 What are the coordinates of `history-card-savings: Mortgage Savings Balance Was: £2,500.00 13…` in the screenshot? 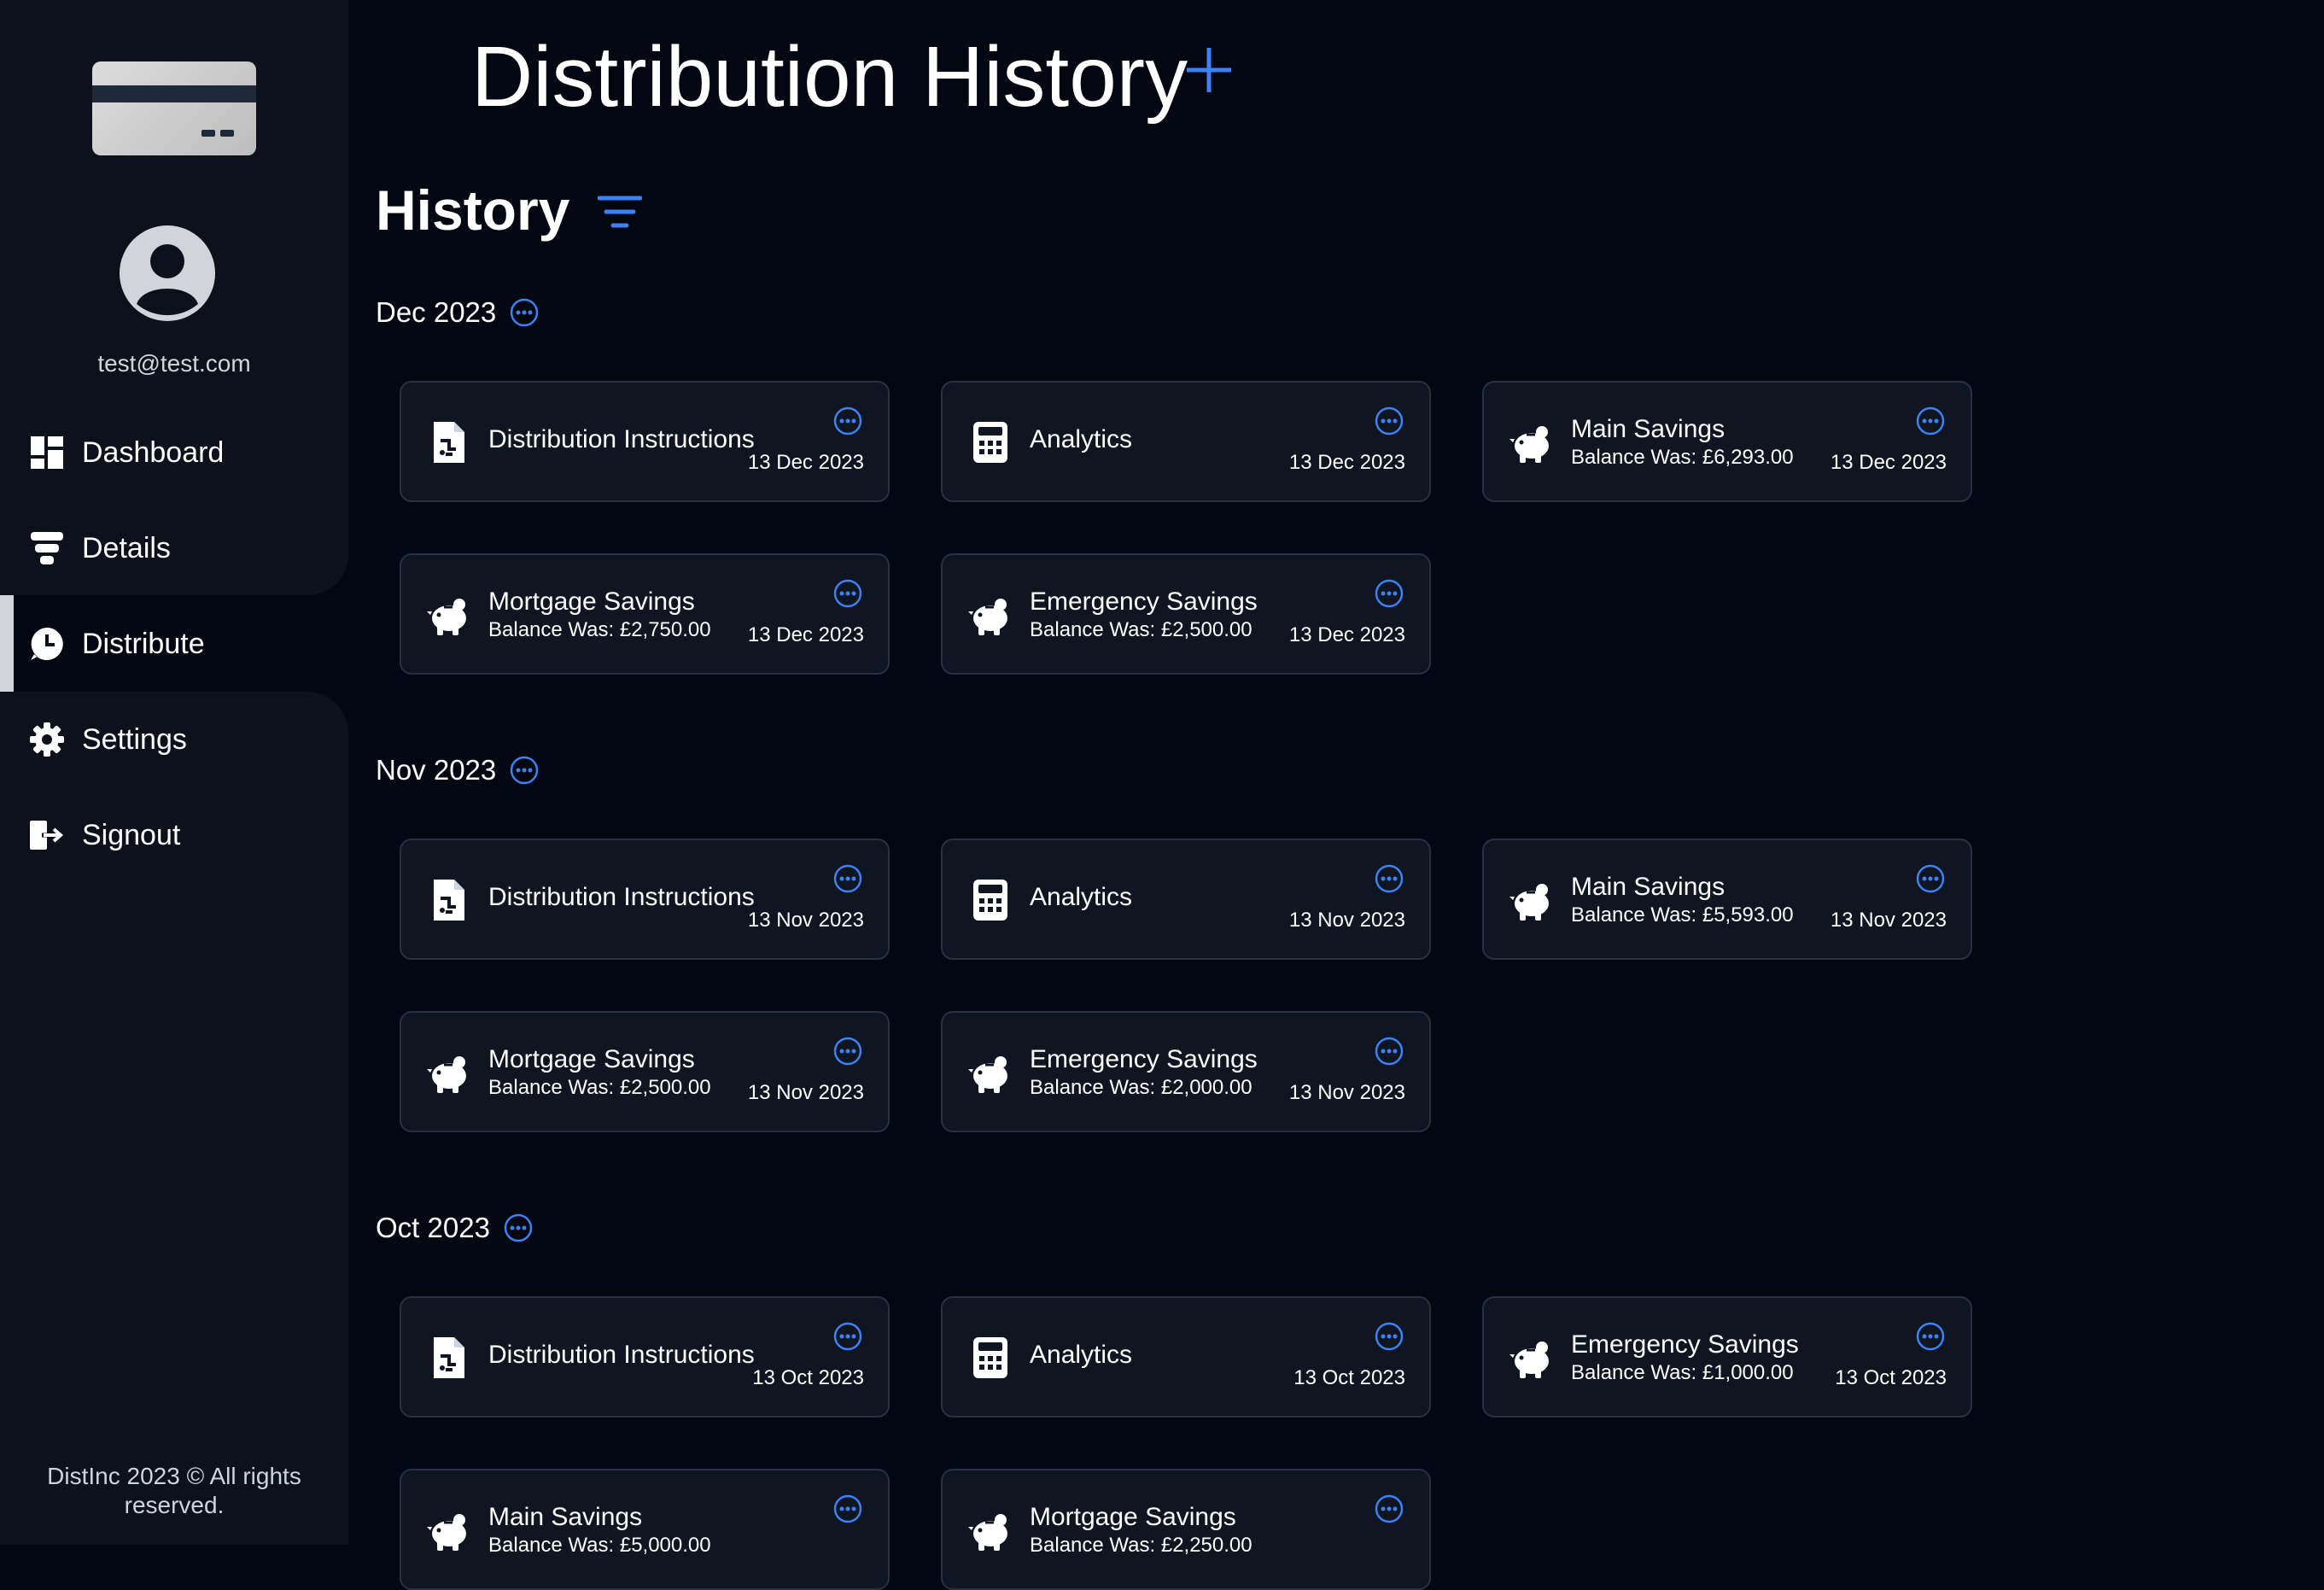 It's located at (645, 1071).